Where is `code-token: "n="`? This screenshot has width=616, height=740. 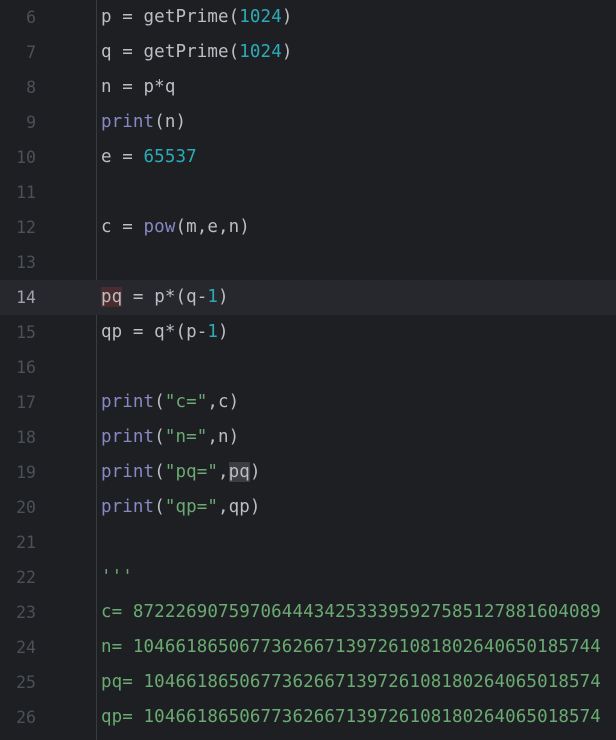 code-token: "n=" is located at coordinates (186, 437).